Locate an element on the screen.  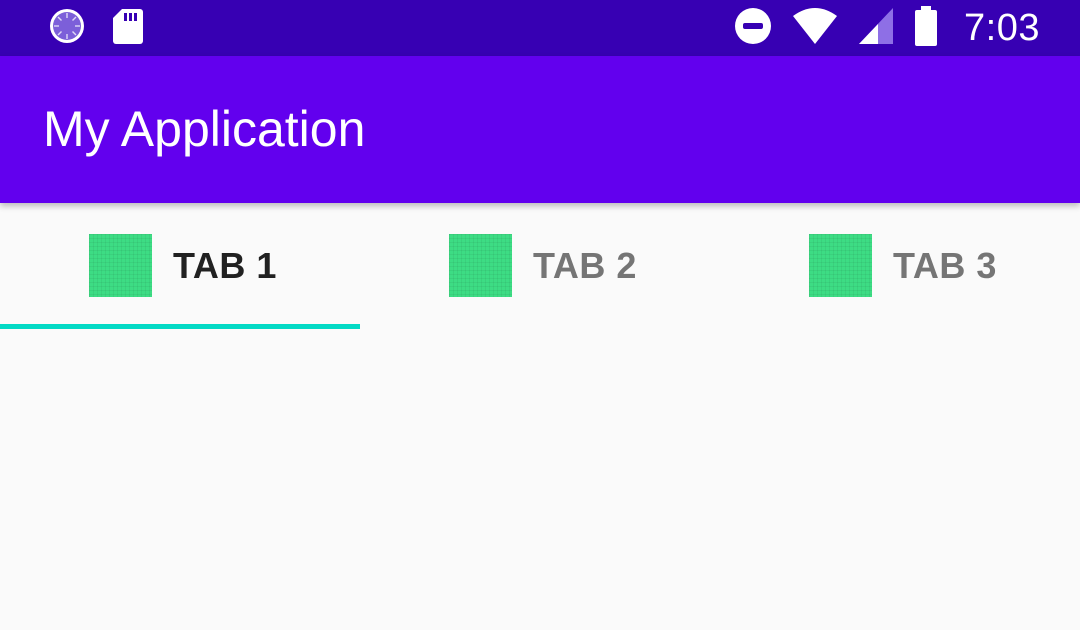
signal-icon is located at coordinates (876, 28).